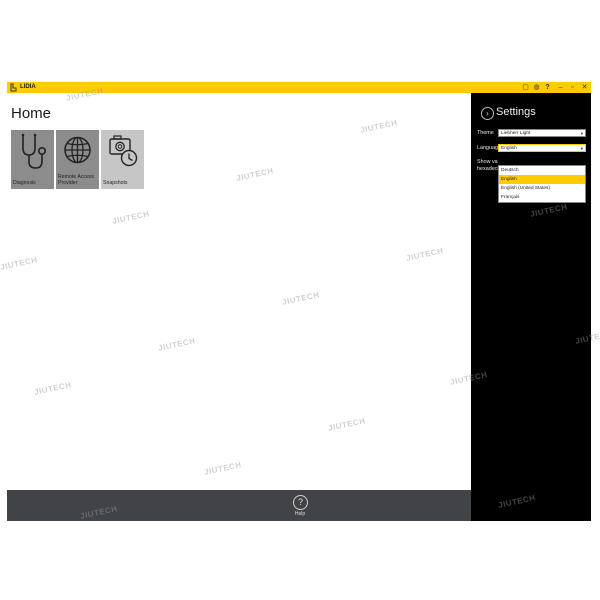 Image resolution: width=600 pixels, height=600 pixels. Describe the element at coordinates (536, 87) in the screenshot. I see `globe-icon: ◍` at that location.